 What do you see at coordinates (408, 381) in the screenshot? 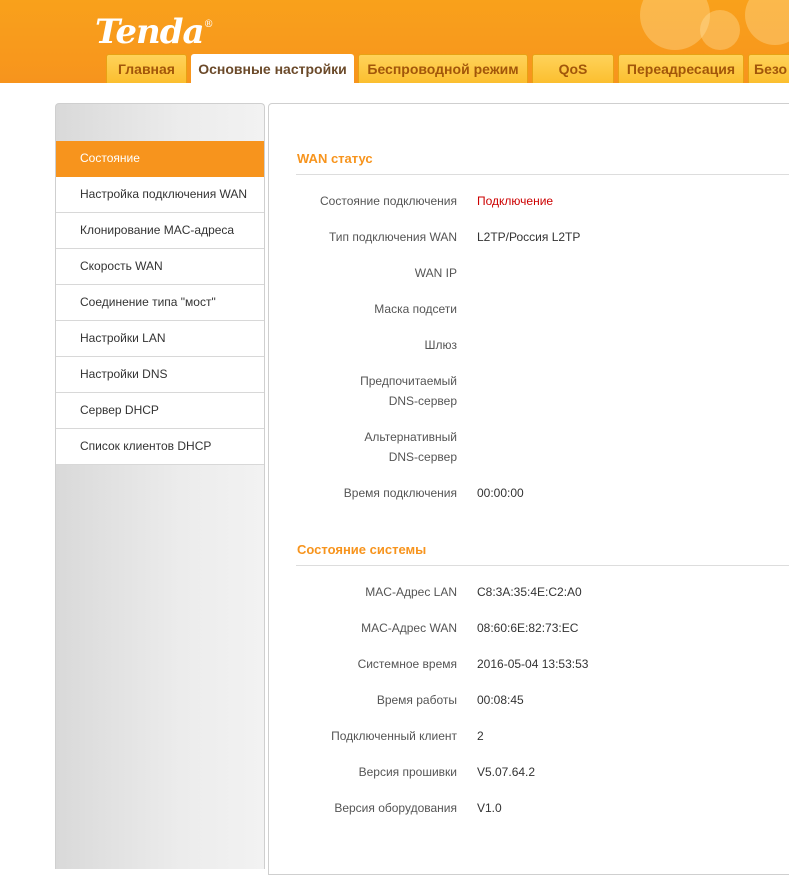
I see `preferred-dns-label-line1: Предпочитаемый` at bounding box center [408, 381].